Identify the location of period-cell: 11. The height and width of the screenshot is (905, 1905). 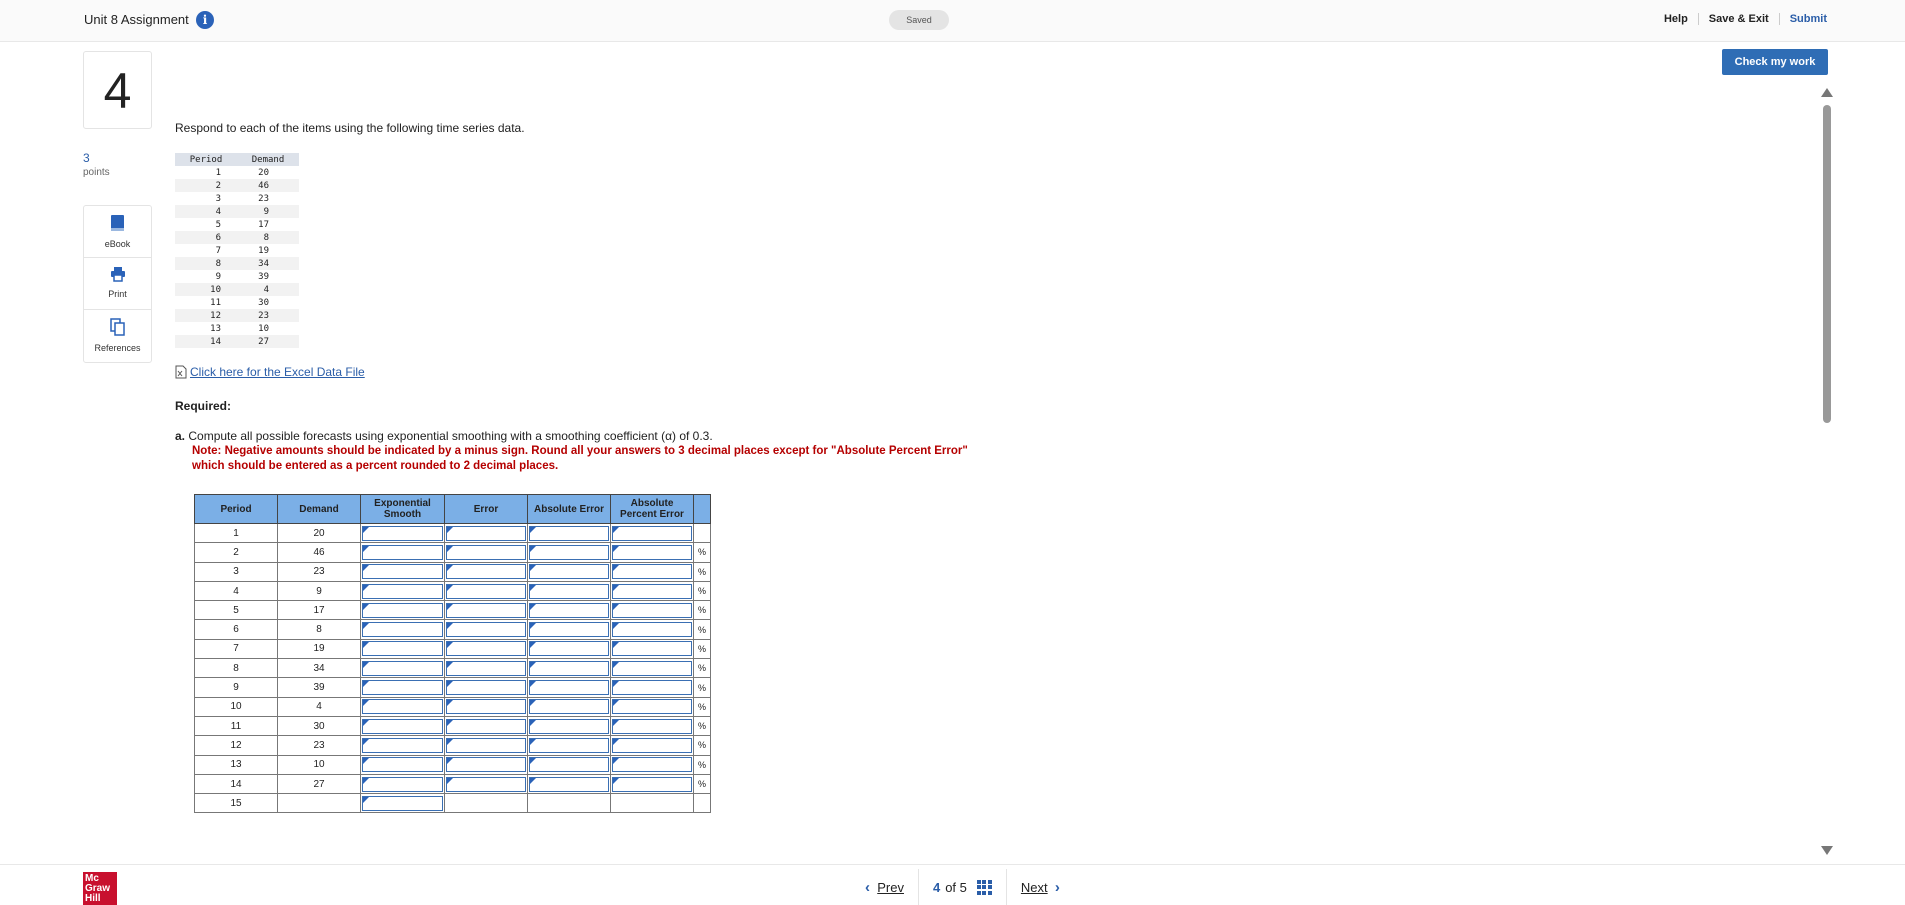
(215, 302).